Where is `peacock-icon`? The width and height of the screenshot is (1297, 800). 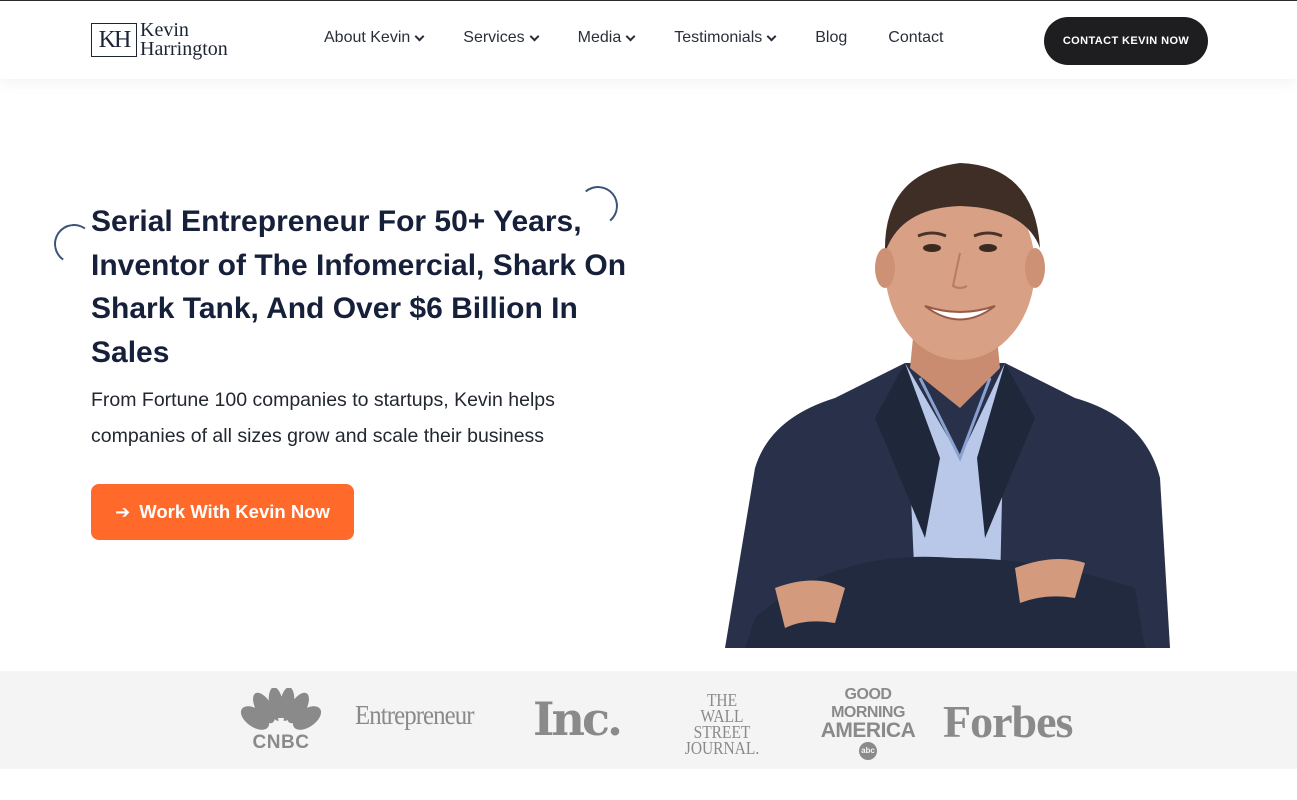 peacock-icon is located at coordinates (281, 709).